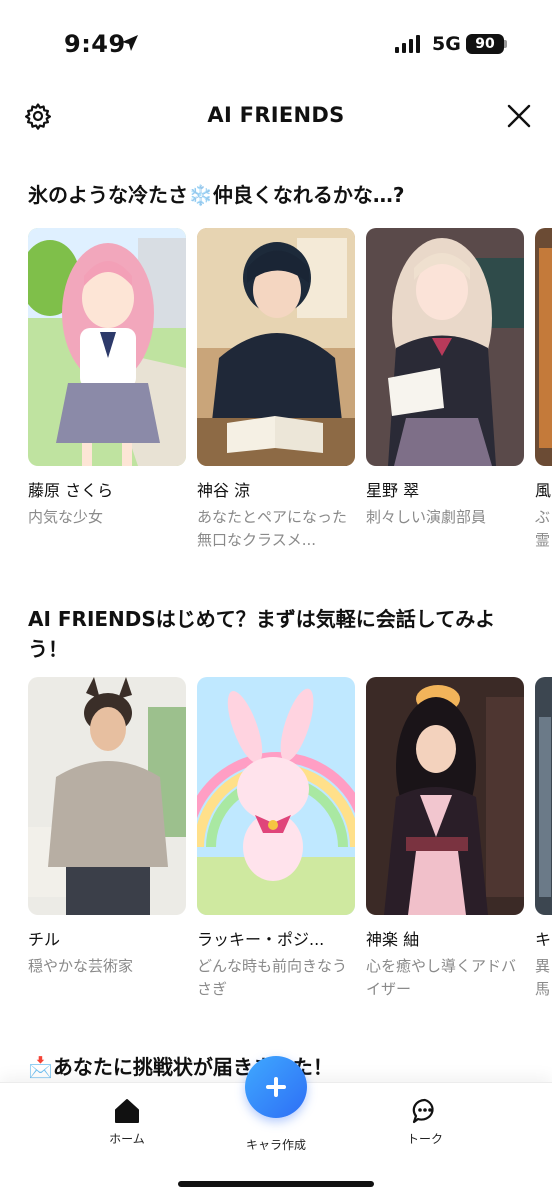 Image resolution: width=552 pixels, height=1200 pixels. I want to click on network-type: 5G, so click(446, 44).